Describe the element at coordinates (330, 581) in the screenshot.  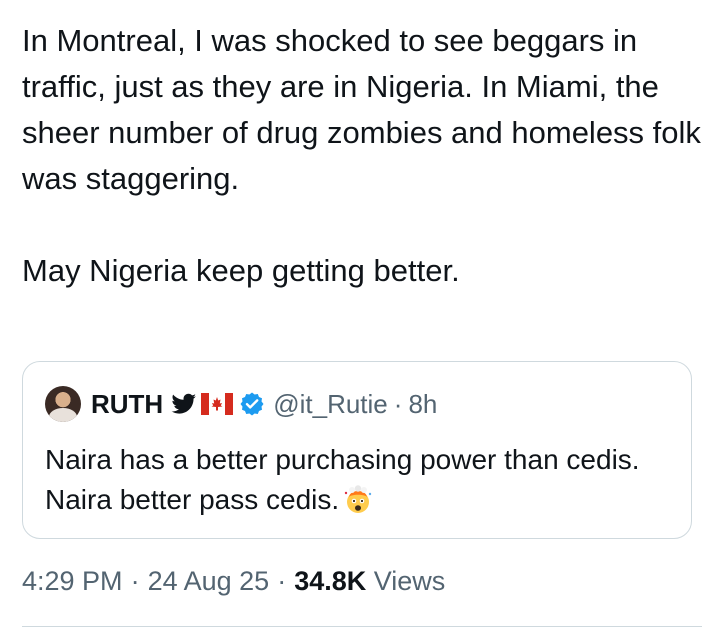
I see `views-count: 34.8K` at that location.